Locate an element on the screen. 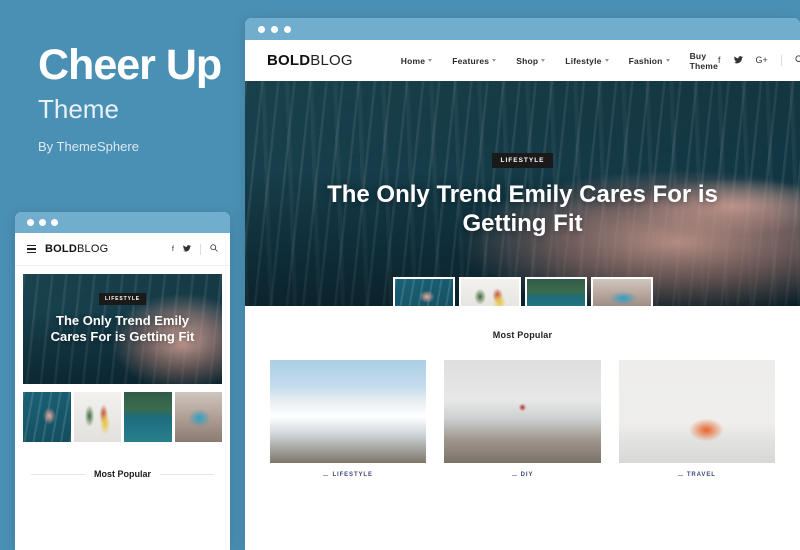 Image resolution: width=800 pixels, height=550 pixels. promo-title: Cheer Up is located at coordinates (130, 65).